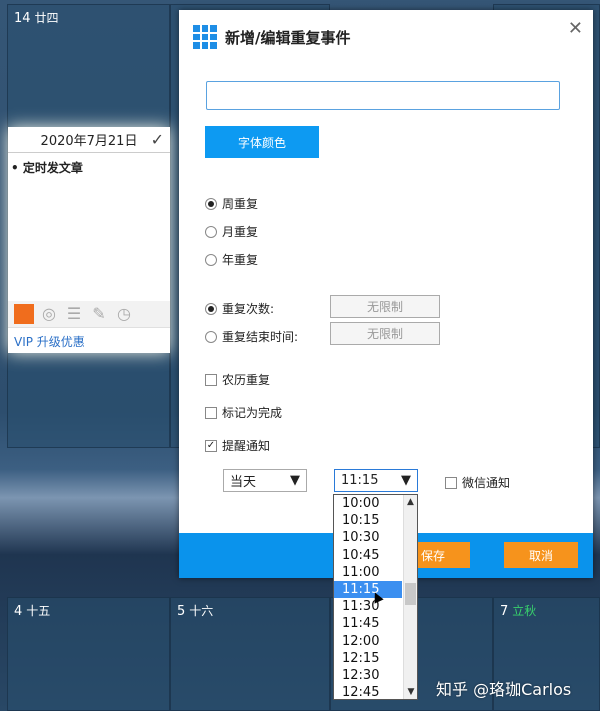  I want to click on close-icon: ✕, so click(575, 28).